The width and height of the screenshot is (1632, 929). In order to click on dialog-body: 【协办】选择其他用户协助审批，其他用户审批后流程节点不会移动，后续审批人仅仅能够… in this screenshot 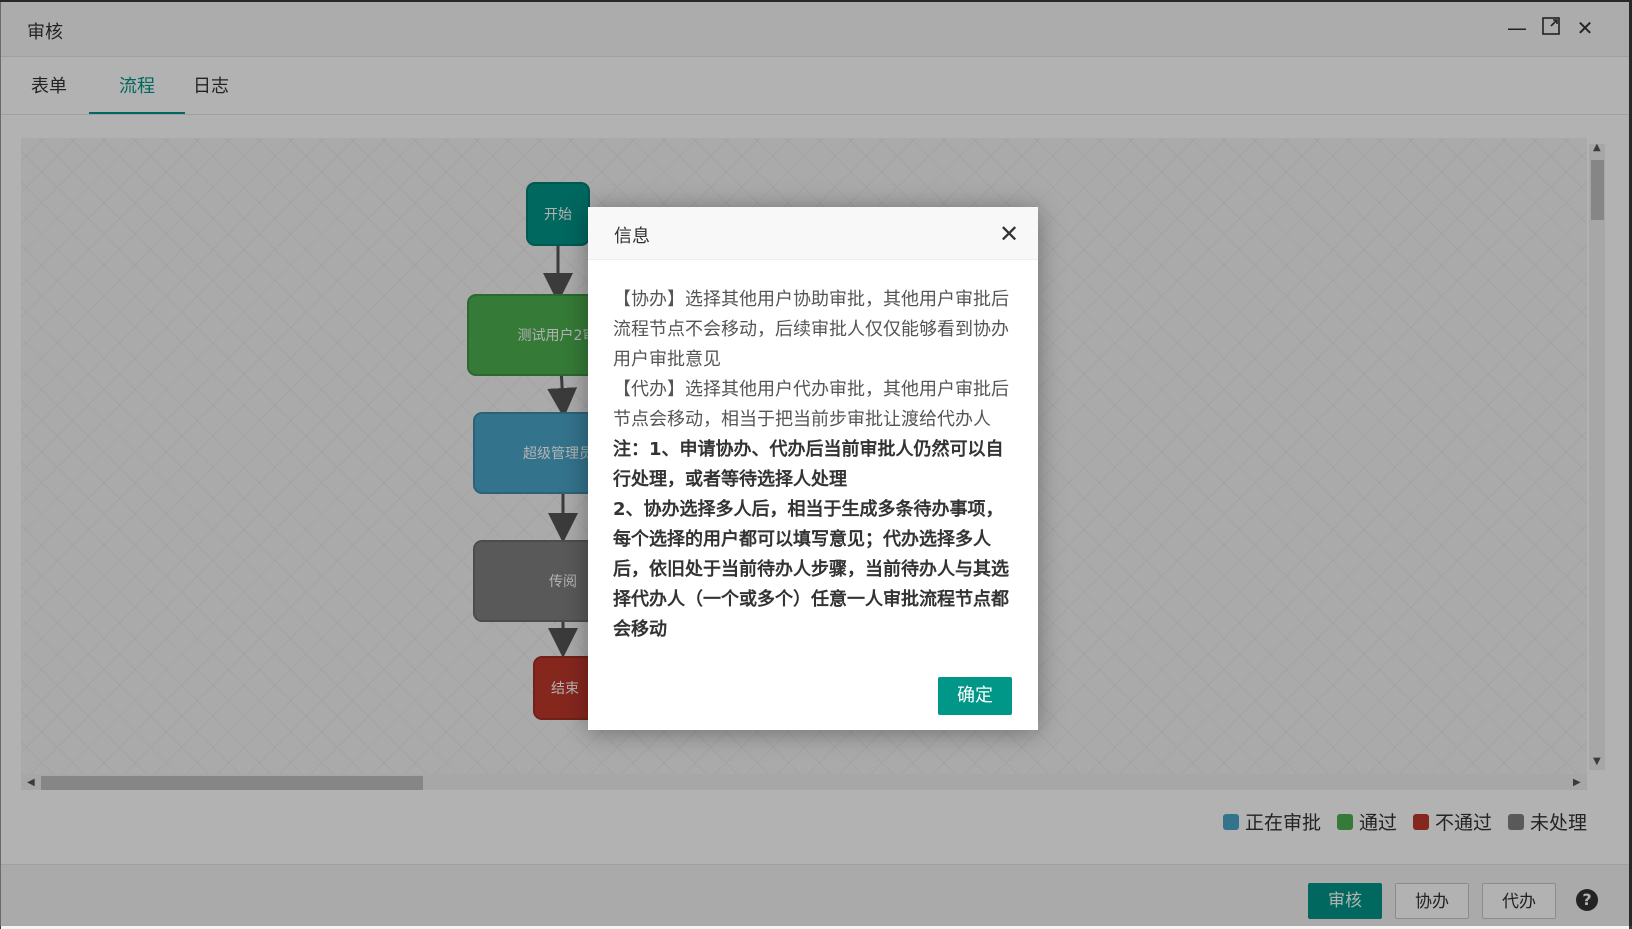, I will do `click(814, 465)`.